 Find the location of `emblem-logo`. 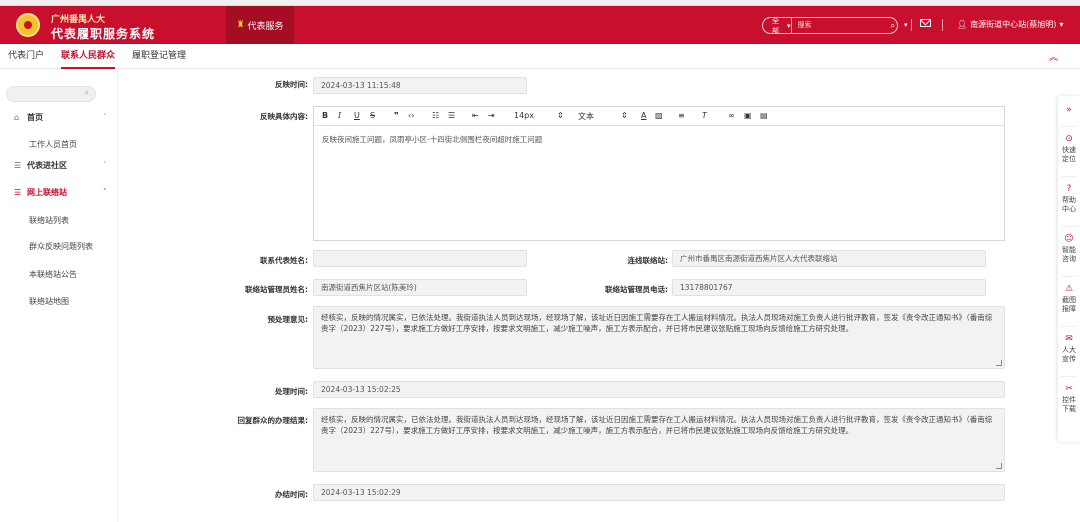

emblem-logo is located at coordinates (28, 25).